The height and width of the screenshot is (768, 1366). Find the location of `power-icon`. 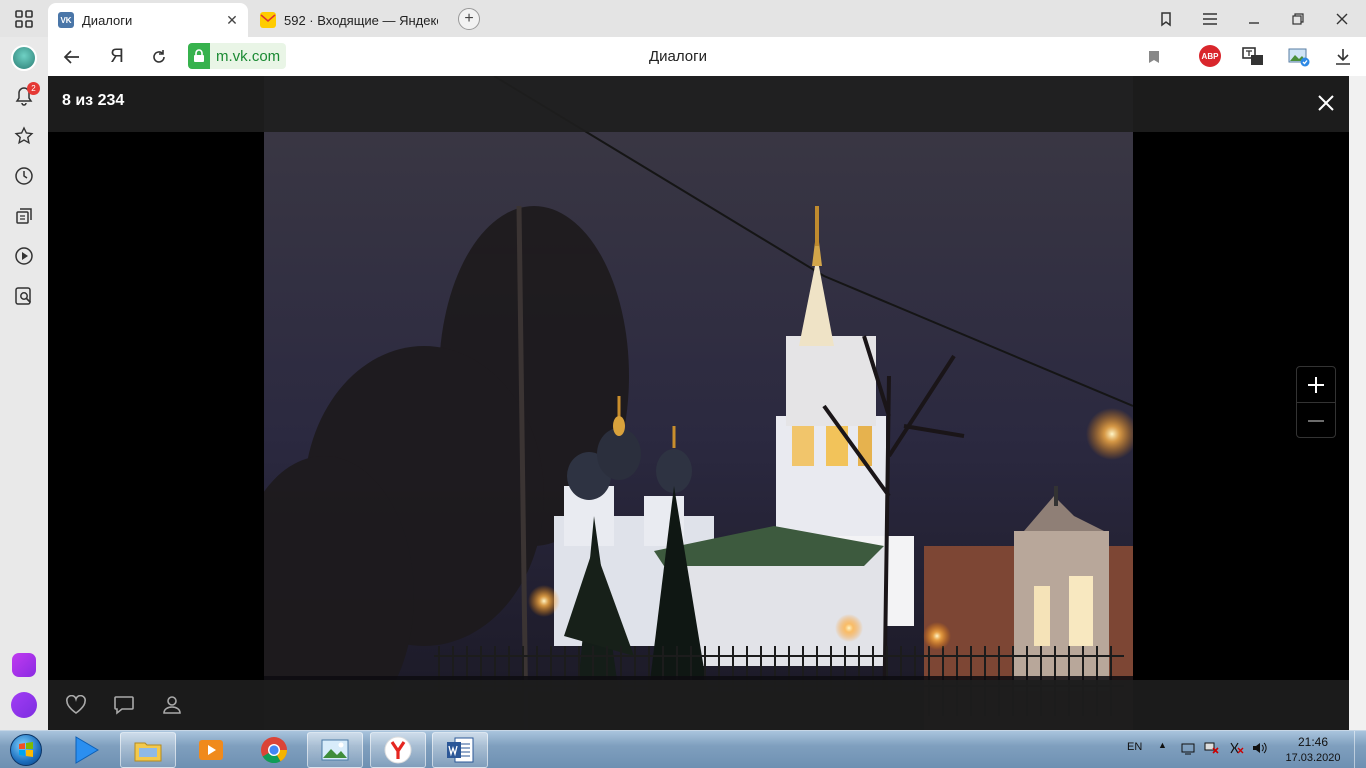

power-icon is located at coordinates (1236, 749).